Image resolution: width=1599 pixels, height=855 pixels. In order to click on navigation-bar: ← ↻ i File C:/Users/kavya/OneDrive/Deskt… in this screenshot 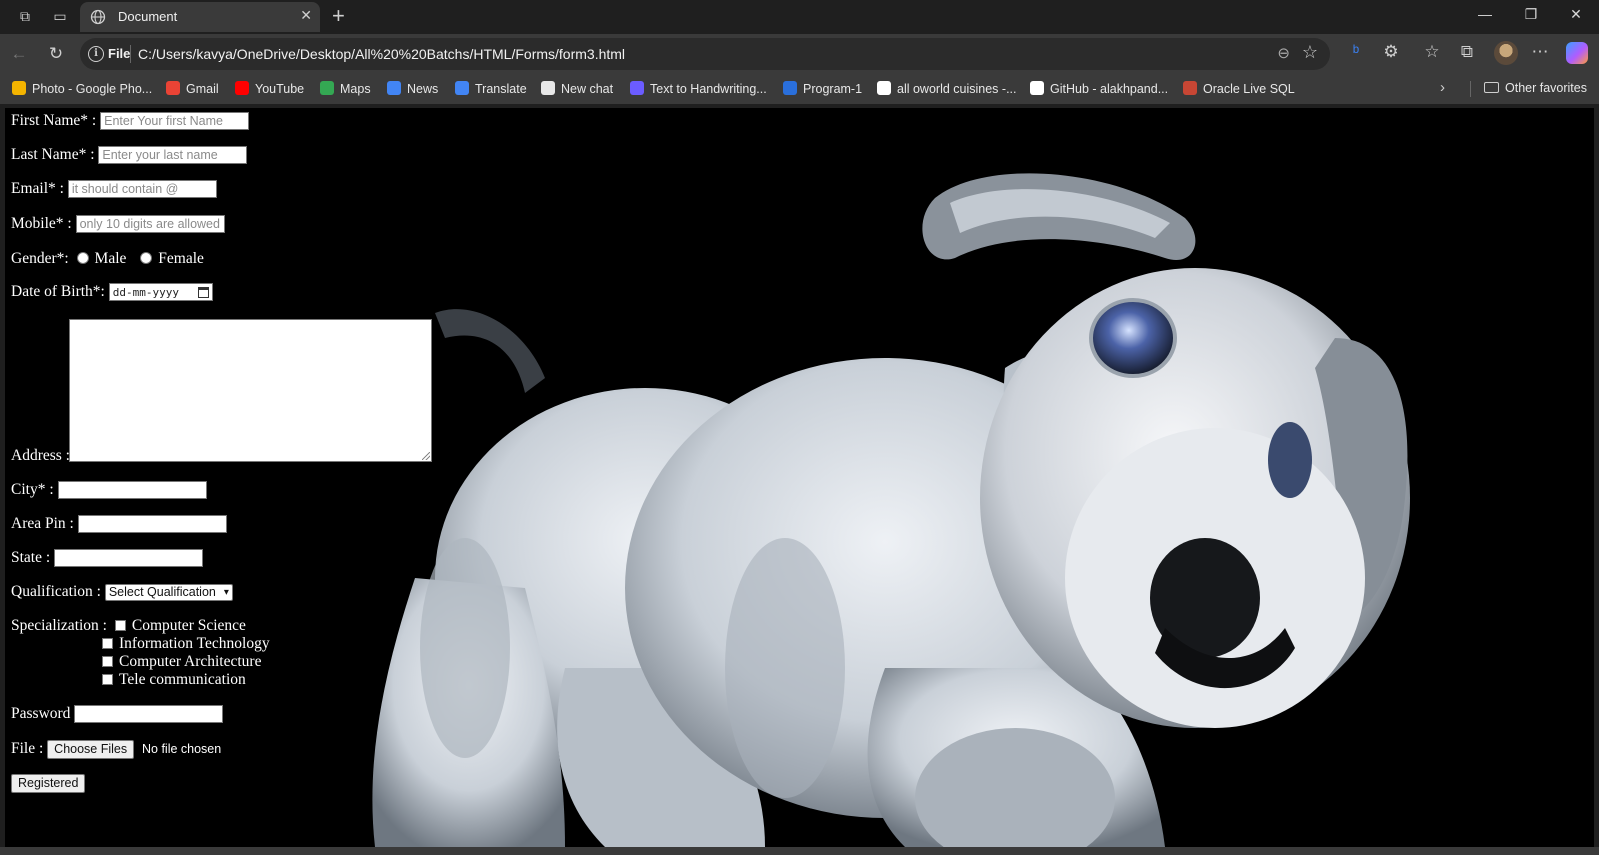, I will do `click(799, 54)`.